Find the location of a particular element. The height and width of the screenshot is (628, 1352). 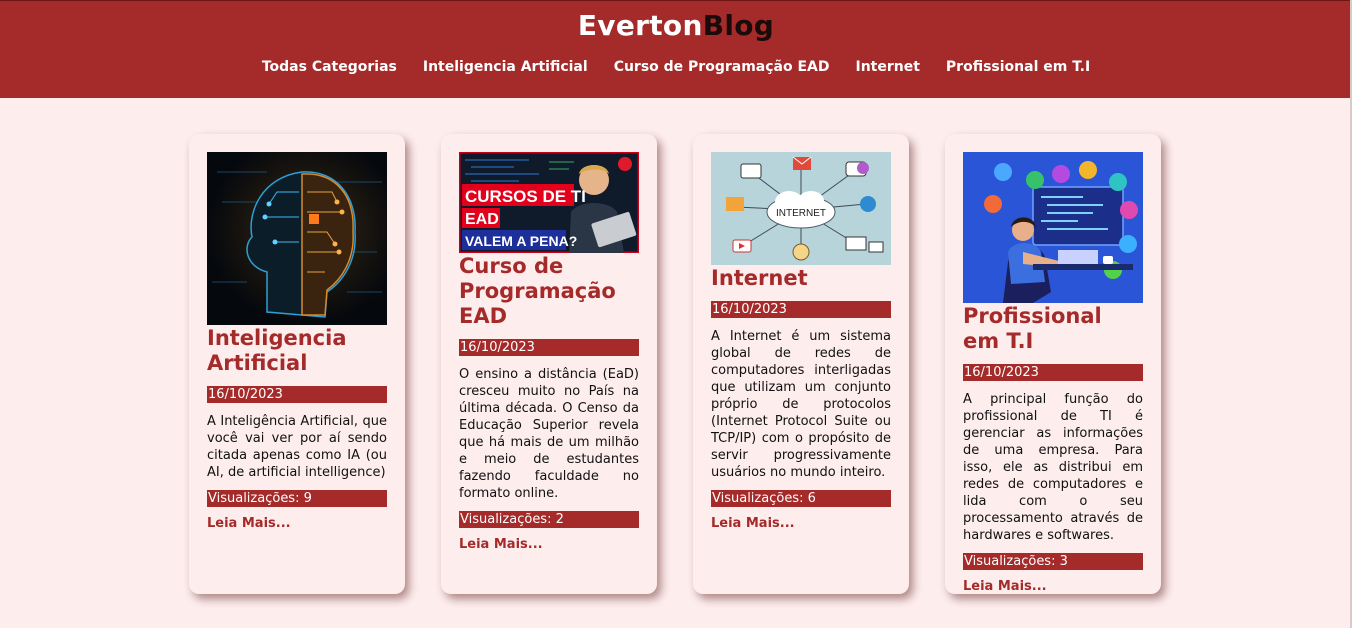

nav-link-all-categories: Todas Categorias is located at coordinates (329, 67).